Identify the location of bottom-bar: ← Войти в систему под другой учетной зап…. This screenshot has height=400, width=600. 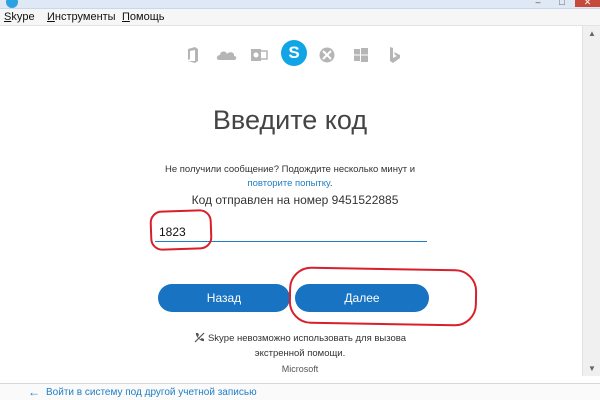
(300, 391).